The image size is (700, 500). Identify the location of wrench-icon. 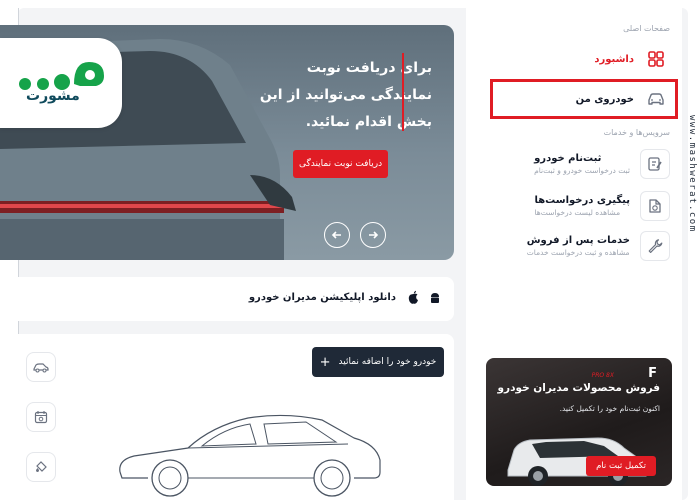
(655, 246).